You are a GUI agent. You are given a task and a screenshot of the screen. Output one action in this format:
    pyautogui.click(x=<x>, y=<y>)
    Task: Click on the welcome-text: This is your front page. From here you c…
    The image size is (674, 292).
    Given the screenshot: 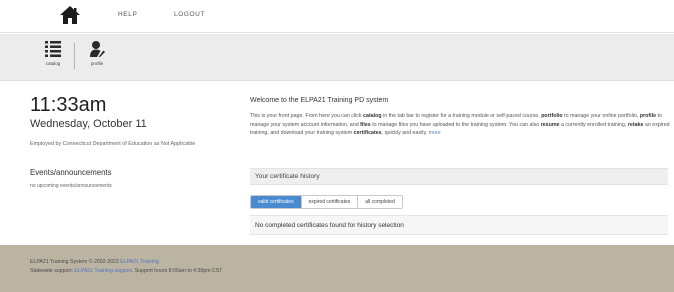 What is the action you would take?
    pyautogui.click(x=460, y=125)
    